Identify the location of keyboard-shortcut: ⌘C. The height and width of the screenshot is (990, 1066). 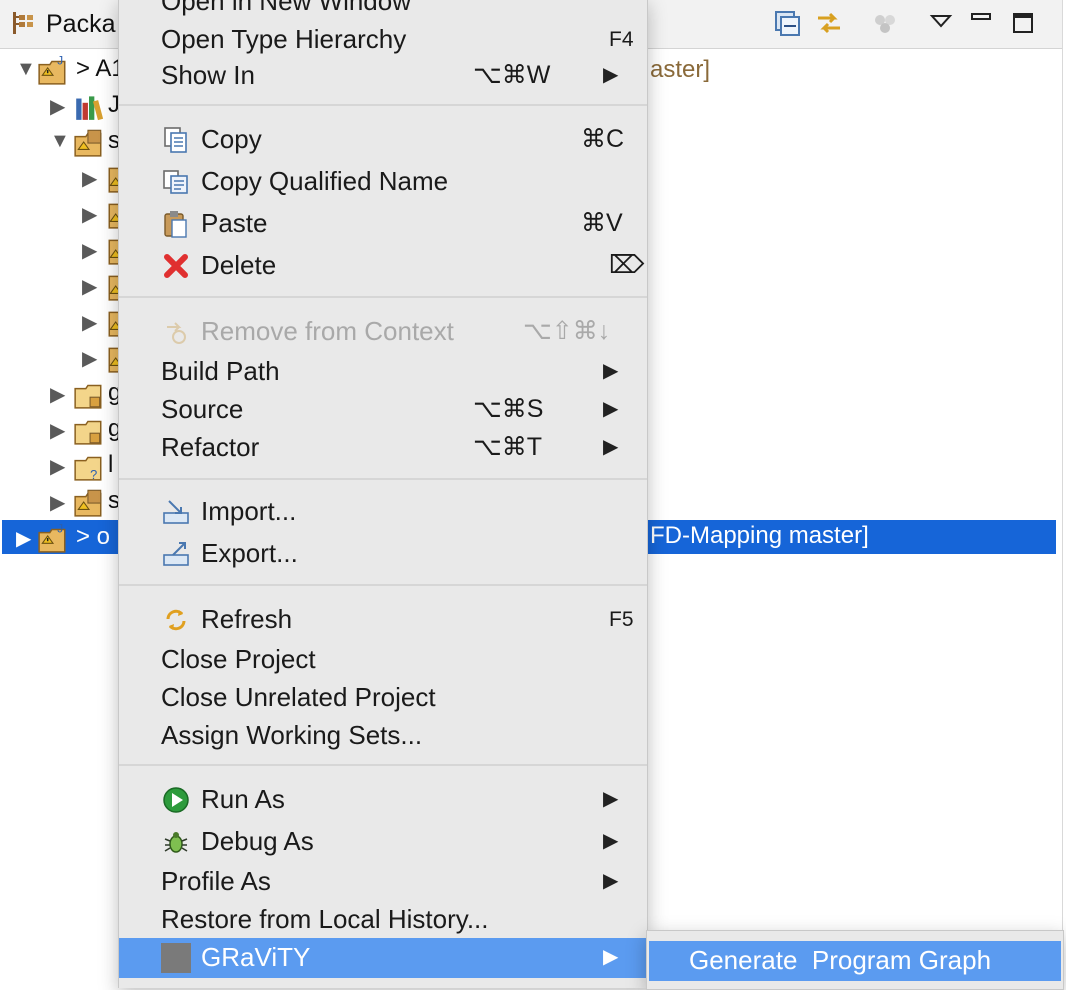
(603, 139).